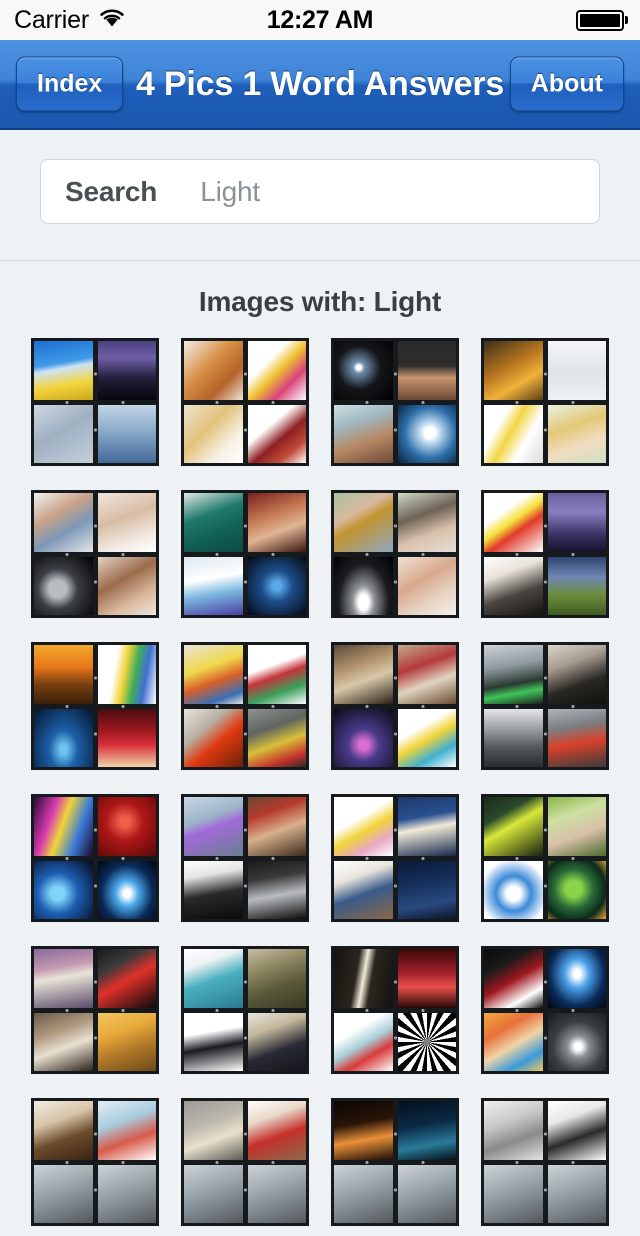 This screenshot has width=640, height=1236. I want to click on glowing-light-bulb-blue, so click(426, 433).